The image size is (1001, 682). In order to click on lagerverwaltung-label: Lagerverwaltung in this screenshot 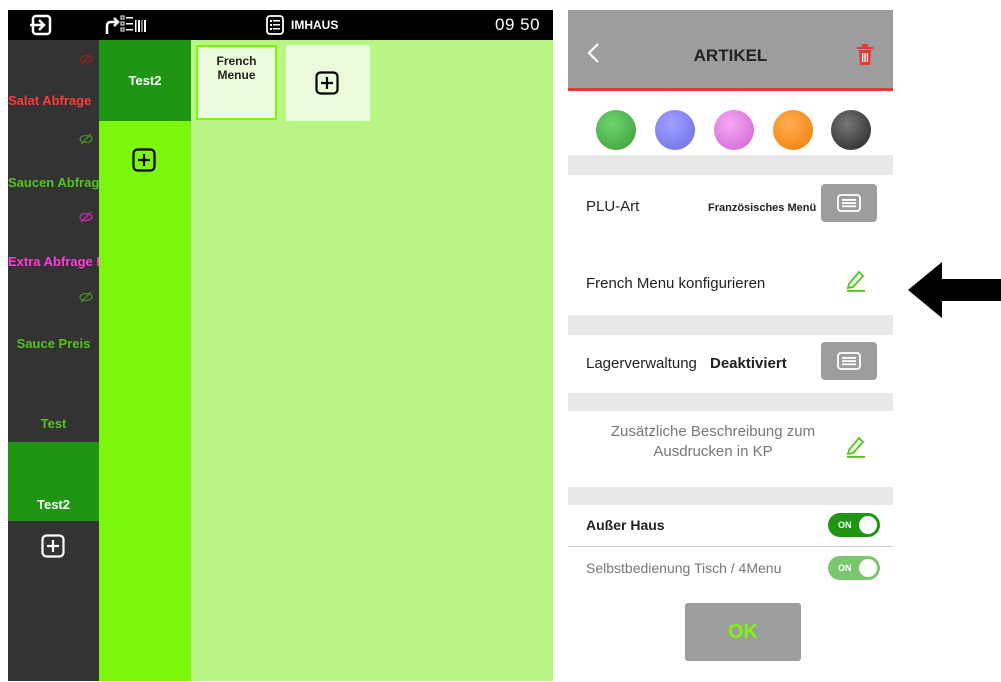, I will do `click(641, 363)`.